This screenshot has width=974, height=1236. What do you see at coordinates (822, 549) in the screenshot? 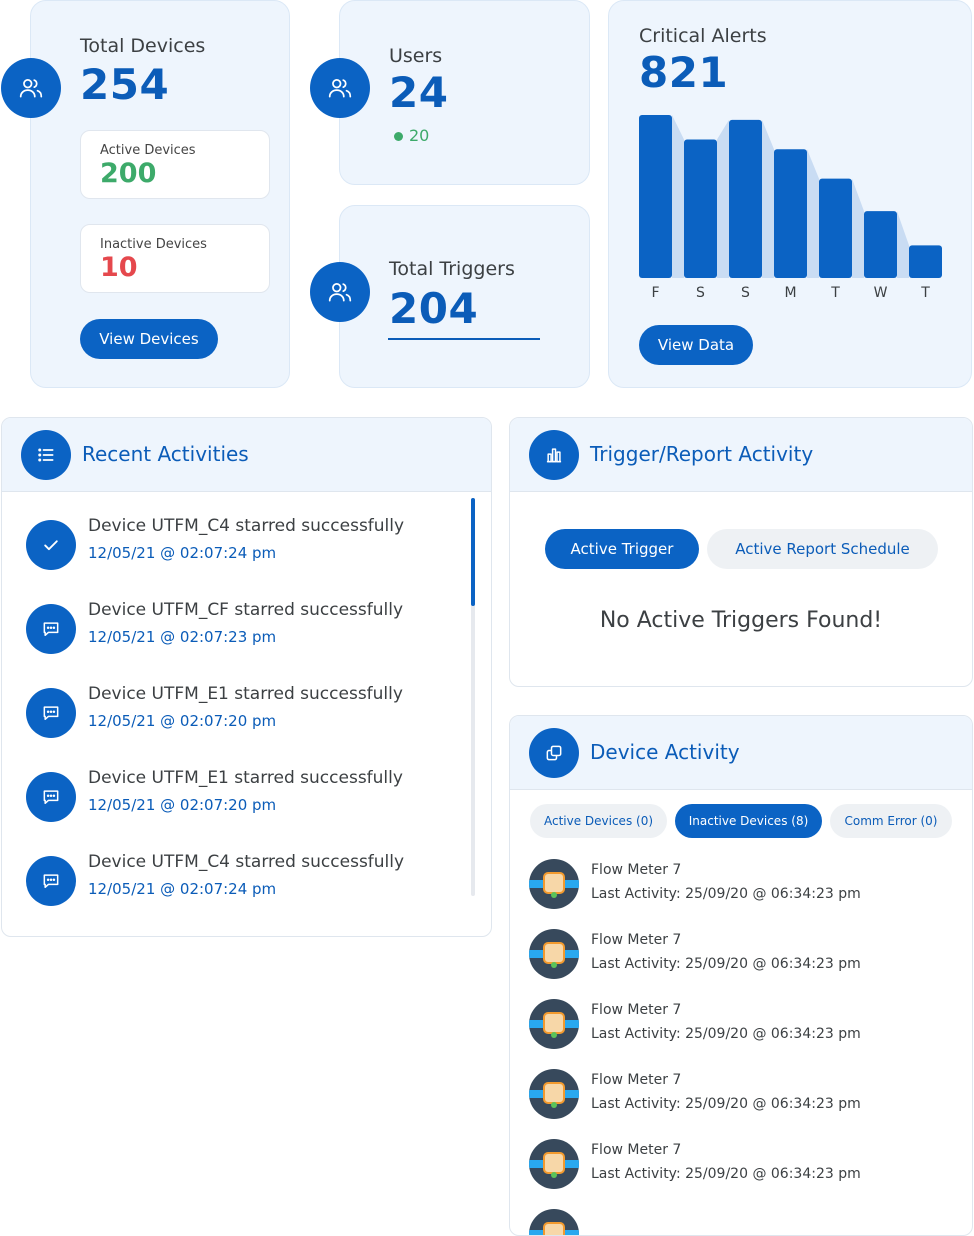
I see `tab-active-report-schedule: Active Report Schedule` at bounding box center [822, 549].